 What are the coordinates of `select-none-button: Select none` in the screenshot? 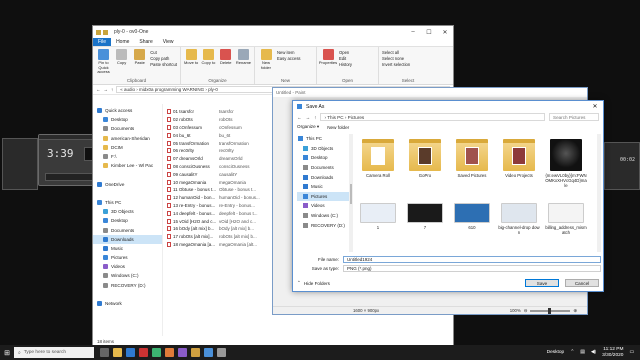 It's located at (396, 58).